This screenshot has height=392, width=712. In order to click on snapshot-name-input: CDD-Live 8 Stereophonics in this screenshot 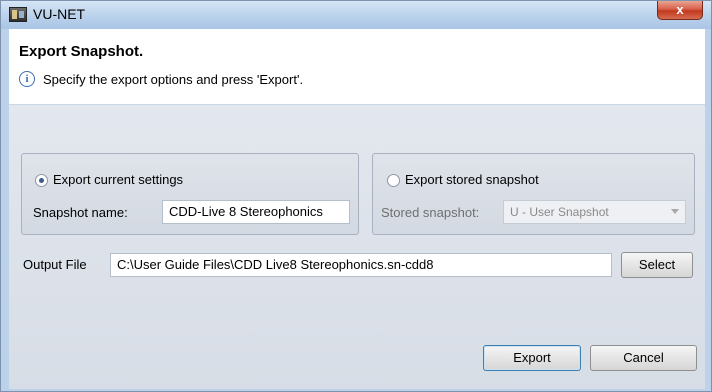, I will do `click(256, 212)`.